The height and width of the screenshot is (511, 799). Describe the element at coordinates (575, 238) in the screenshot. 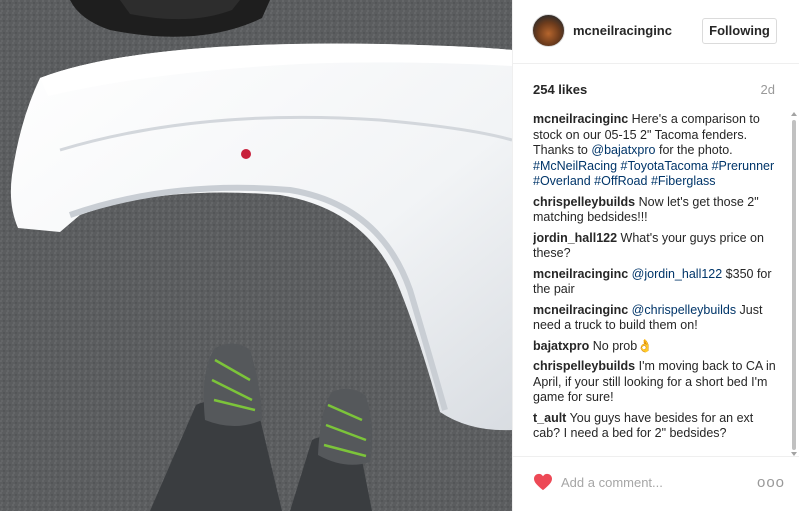

I see `comment-username: jordin_hall122` at that location.